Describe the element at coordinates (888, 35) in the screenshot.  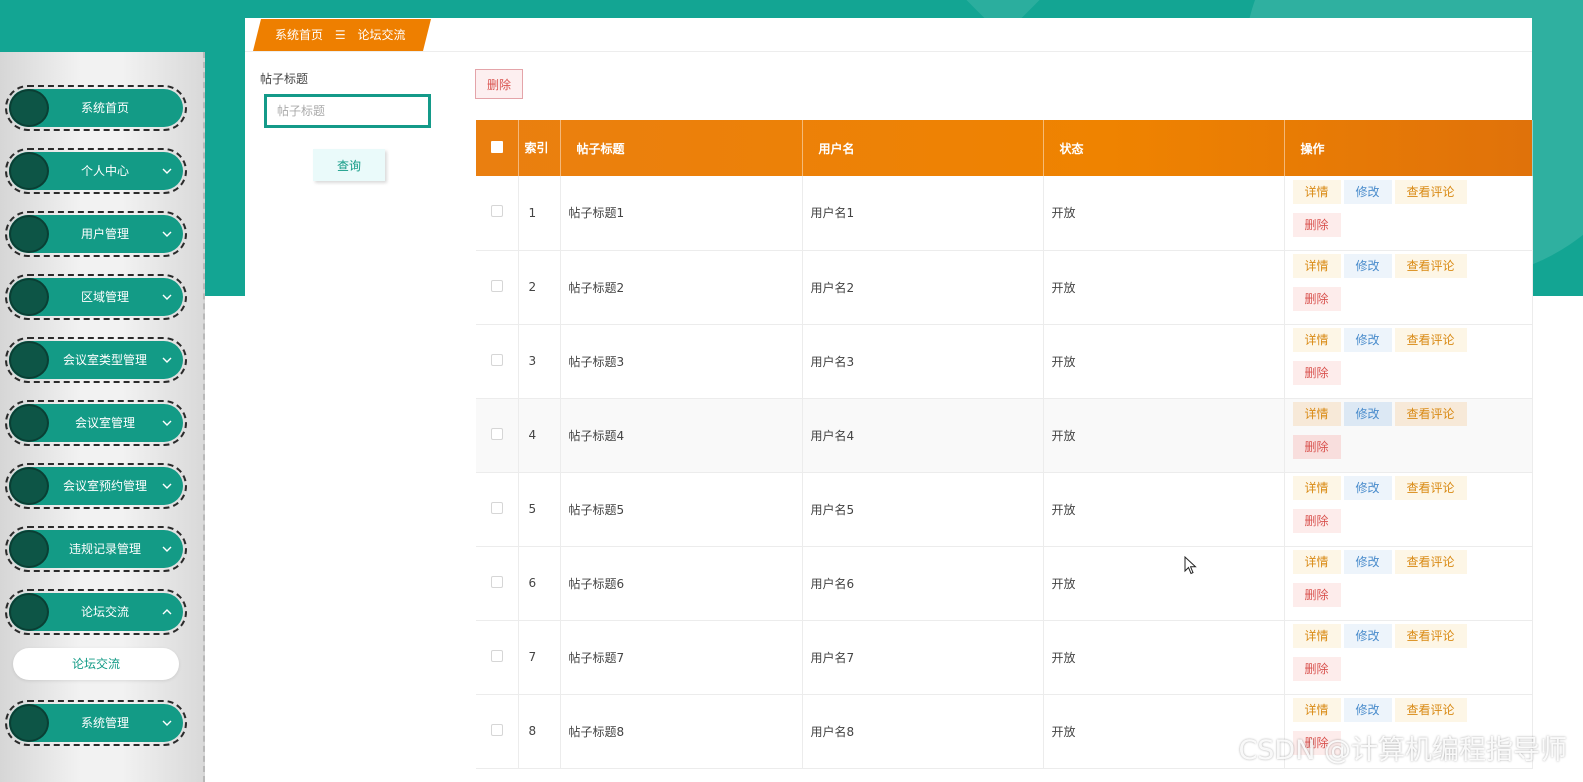
I see `breadcrumb-bar: 系统首页 ☰ 论坛交流` at that location.